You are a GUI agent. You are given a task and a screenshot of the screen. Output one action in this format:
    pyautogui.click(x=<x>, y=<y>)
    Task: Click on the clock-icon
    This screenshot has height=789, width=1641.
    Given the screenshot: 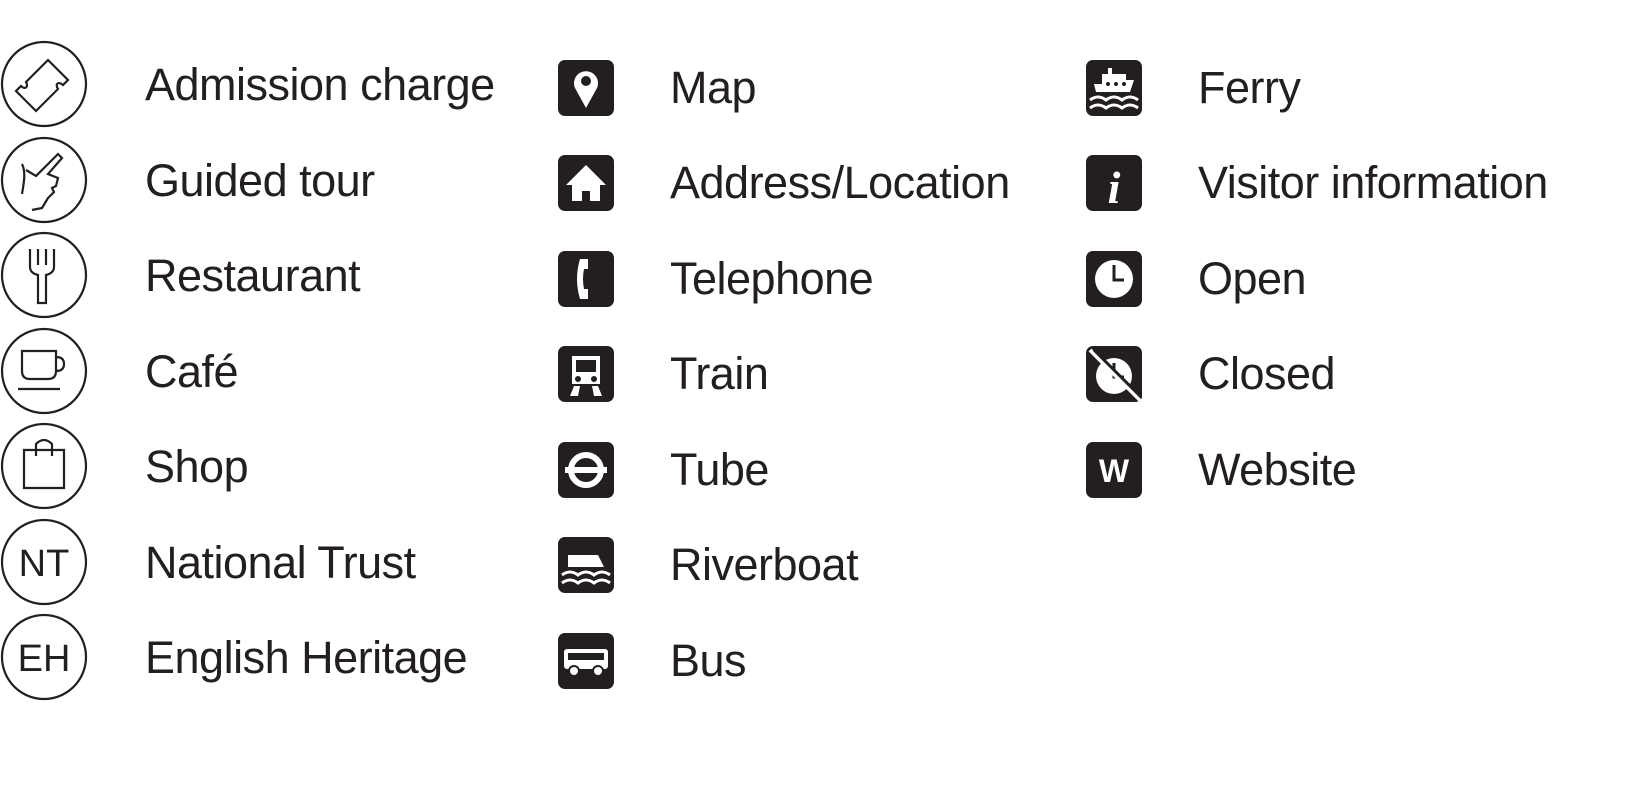 What is the action you would take?
    pyautogui.click(x=1114, y=279)
    